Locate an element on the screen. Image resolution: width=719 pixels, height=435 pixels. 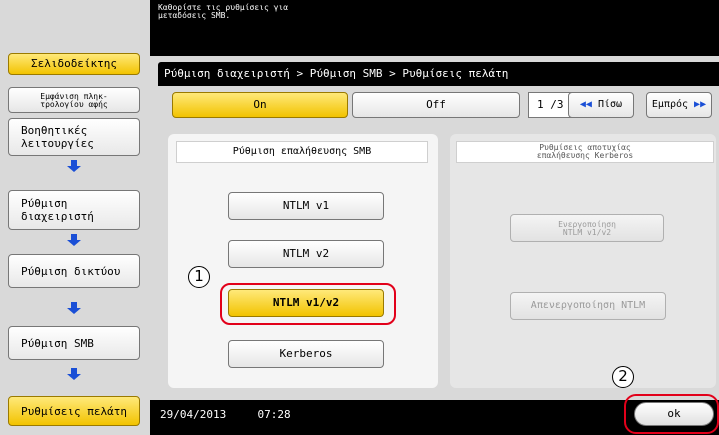
display-keypad-label-line2: τρολογίου αφής is located at coordinates (74, 104).